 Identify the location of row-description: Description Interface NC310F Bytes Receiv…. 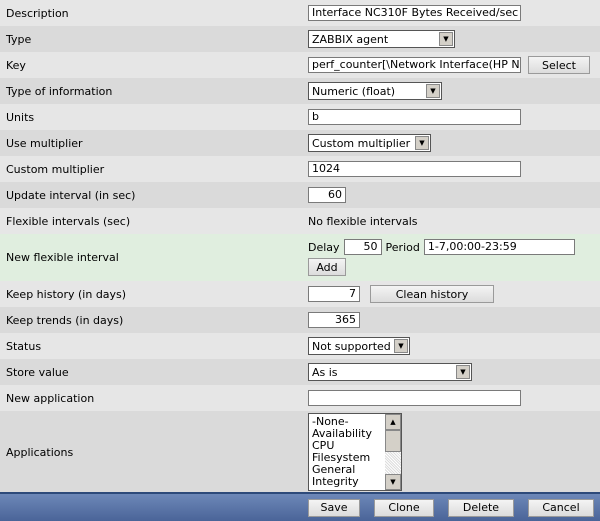
(300, 13).